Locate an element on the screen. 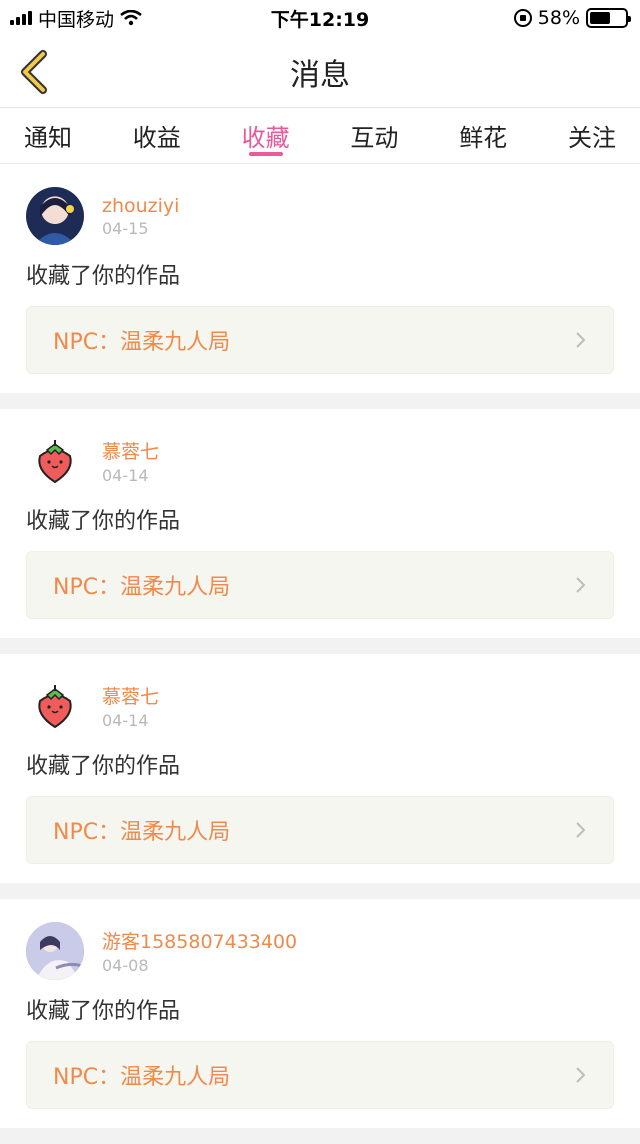  message-date: 04-15 is located at coordinates (125, 228).